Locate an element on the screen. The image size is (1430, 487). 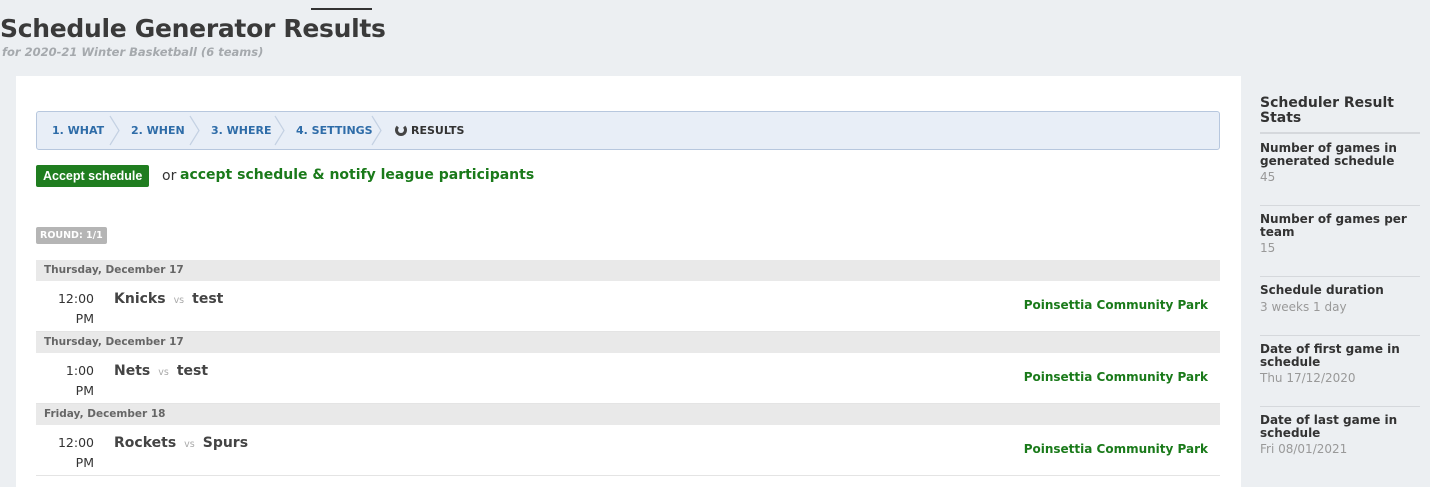
page-subtitle: for 2020-21 Winter Basketball (6 teams) is located at coordinates (133, 52).